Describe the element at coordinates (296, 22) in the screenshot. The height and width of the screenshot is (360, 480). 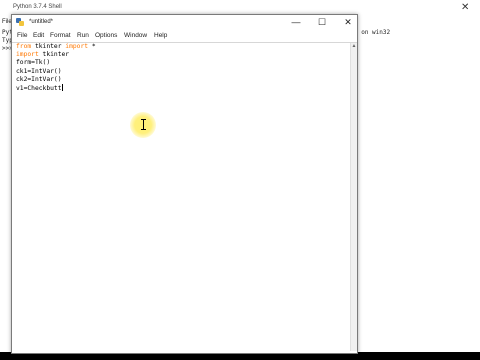
I see `minimize-button: —` at that location.